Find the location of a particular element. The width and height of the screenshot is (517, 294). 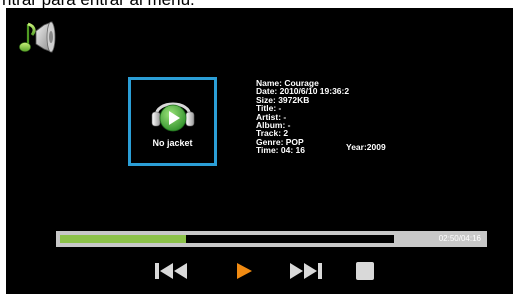

skip-next-icon is located at coordinates (305, 271).